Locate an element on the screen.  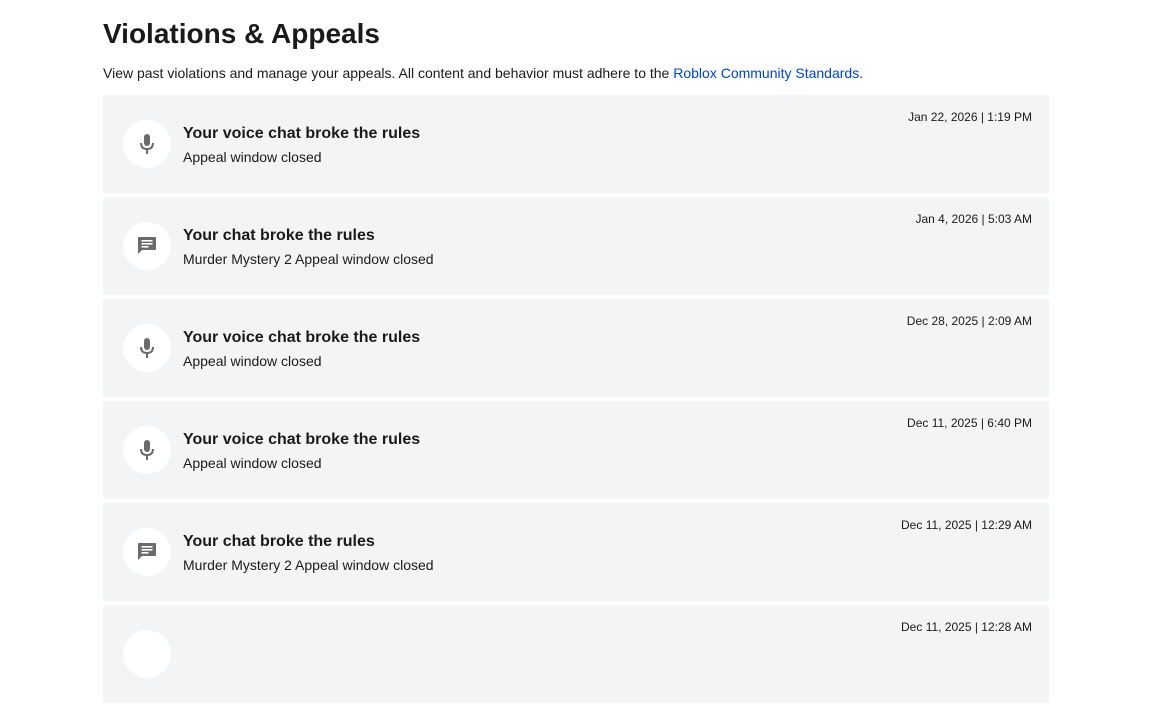
violation-date: Dec 11, 2025 | 6:40 PM is located at coordinates (969, 423).